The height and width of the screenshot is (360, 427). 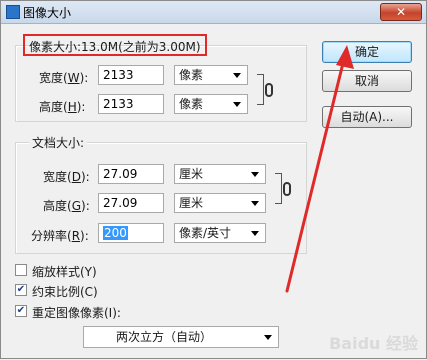 I want to click on pixel-height-label: 高度(H):, so click(x=62, y=107).